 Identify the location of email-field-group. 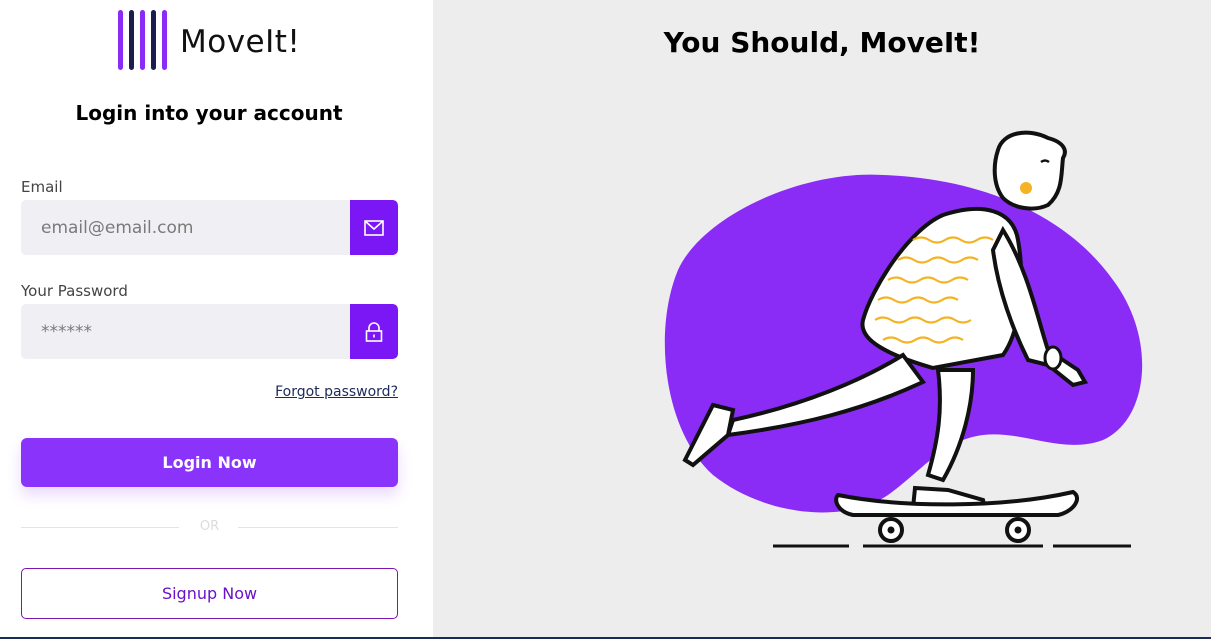
(209, 227).